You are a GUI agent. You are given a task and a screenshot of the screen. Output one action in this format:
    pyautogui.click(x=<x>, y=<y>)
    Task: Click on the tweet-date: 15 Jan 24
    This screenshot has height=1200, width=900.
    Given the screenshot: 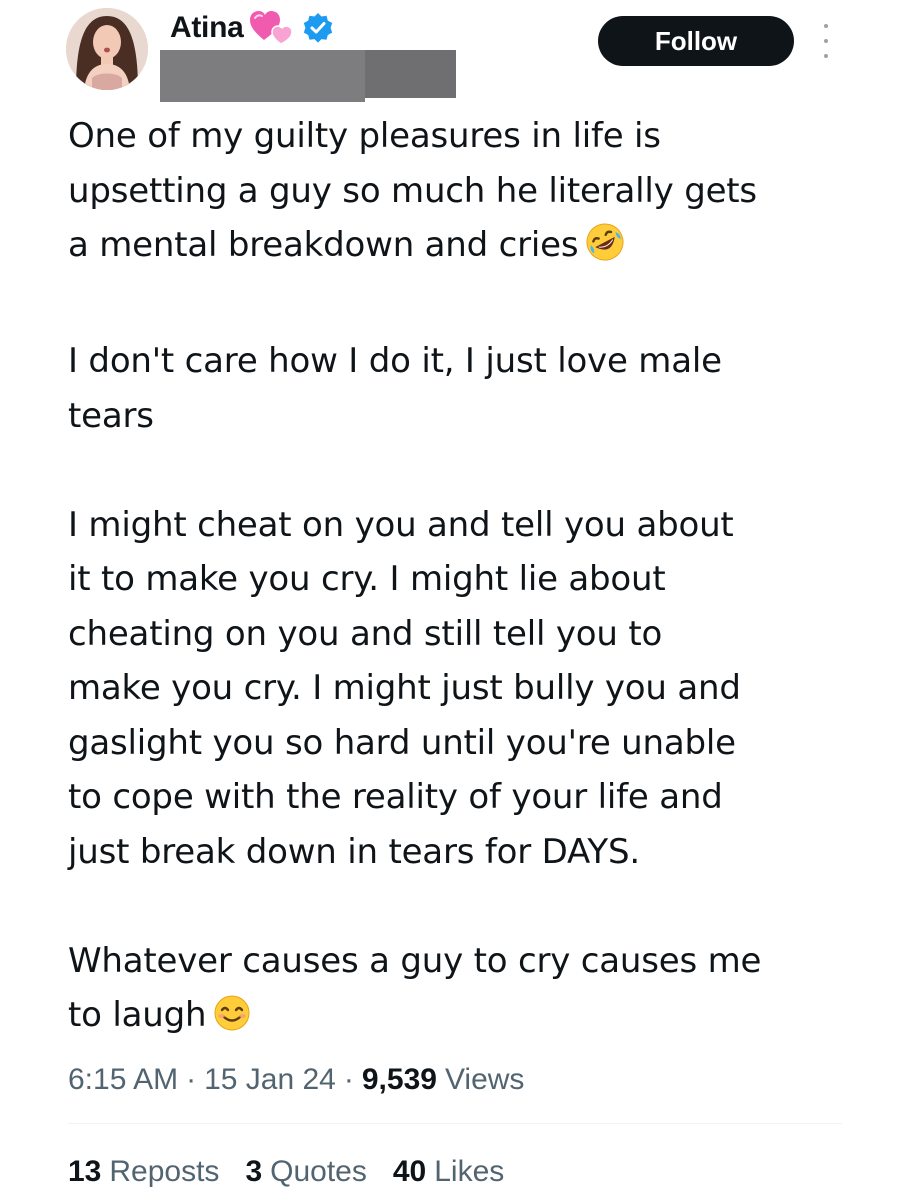 What is the action you would take?
    pyautogui.click(x=270, y=1080)
    